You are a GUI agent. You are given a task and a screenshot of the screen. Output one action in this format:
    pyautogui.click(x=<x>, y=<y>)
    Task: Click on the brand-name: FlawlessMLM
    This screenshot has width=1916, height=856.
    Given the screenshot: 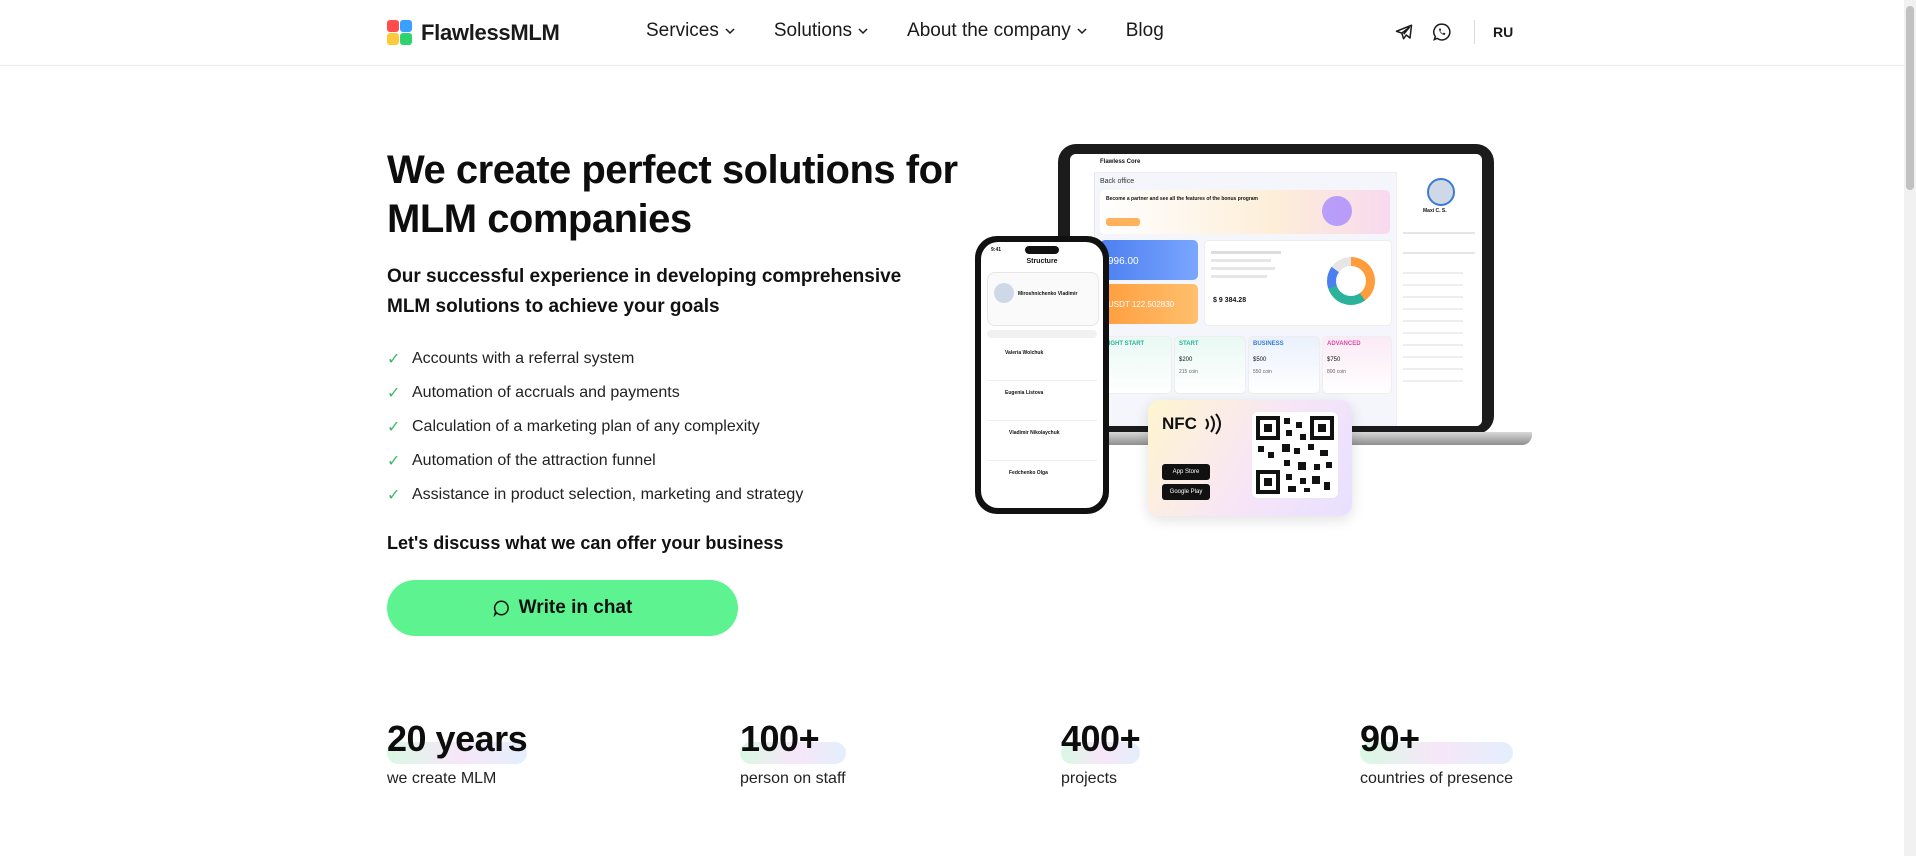 What is the action you would take?
    pyautogui.click(x=490, y=32)
    